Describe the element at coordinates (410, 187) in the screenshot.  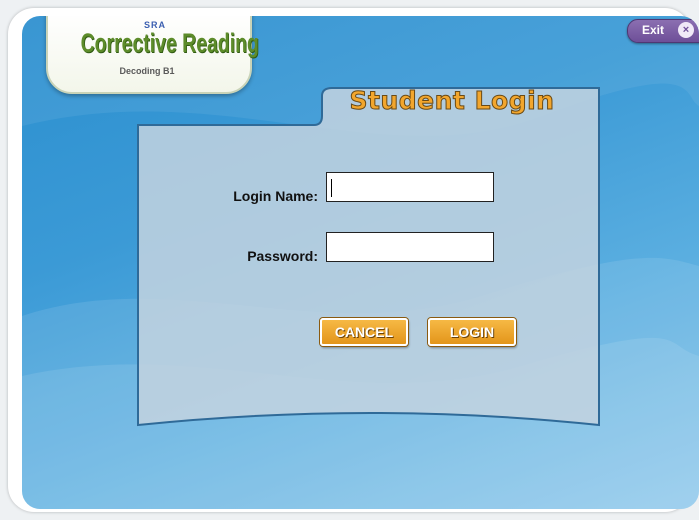
I see `login-name-input` at that location.